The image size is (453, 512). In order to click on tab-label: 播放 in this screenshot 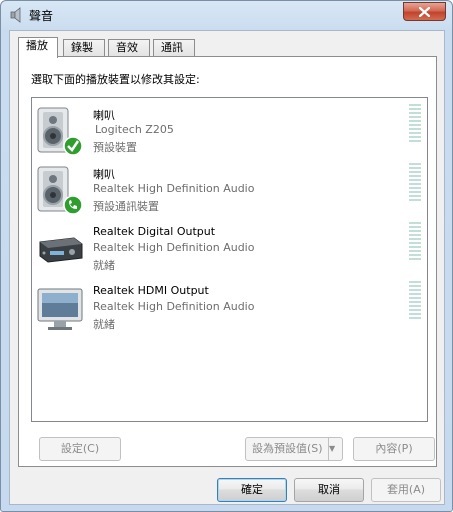, I will do `click(37, 45)`.